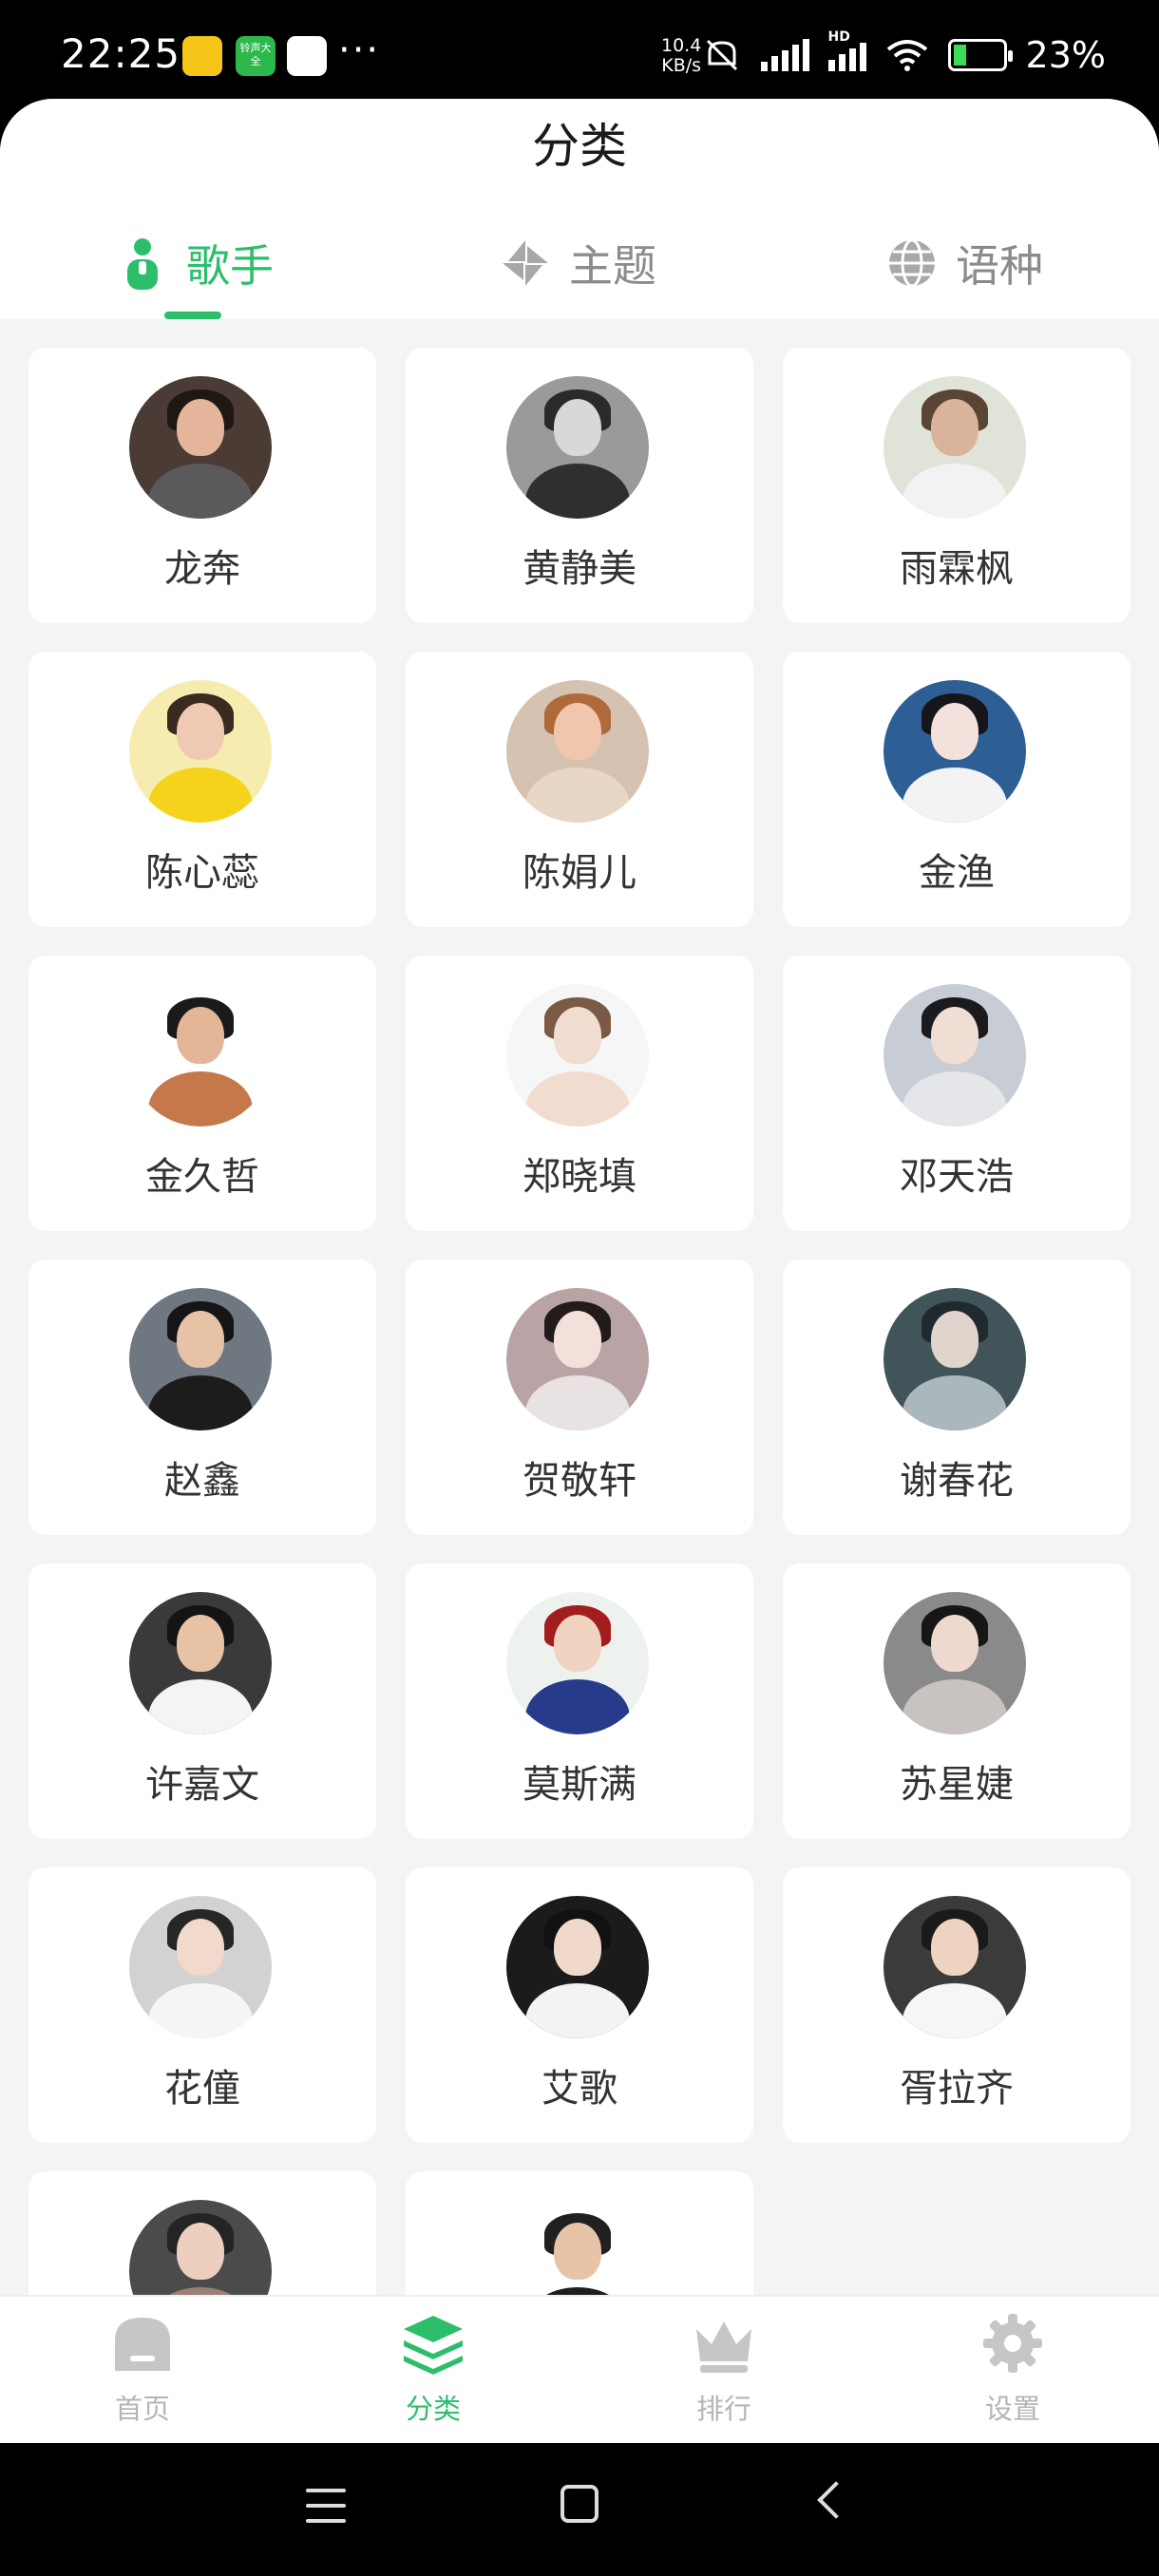  Describe the element at coordinates (980, 55) in the screenshot. I see `battery-icon` at that location.